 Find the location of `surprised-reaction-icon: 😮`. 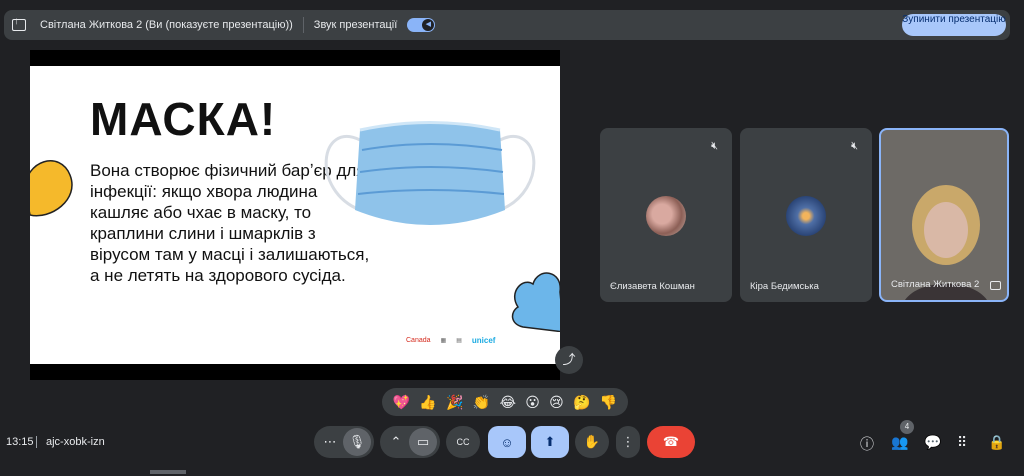

surprised-reaction-icon: 😮 is located at coordinates (532, 402).